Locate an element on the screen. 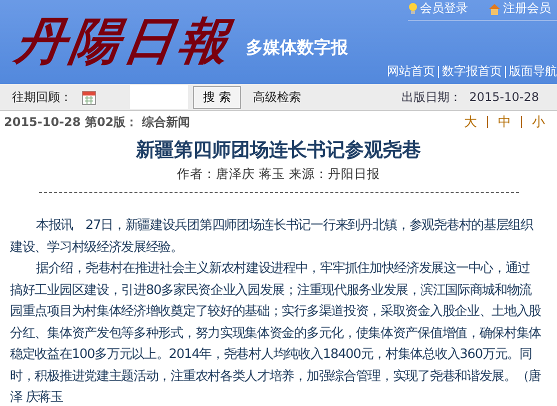 The height and width of the screenshot is (406, 557). article-byline: 作者：唐泽庆 蒋玉 来源：丹阳日报 is located at coordinates (278, 174).